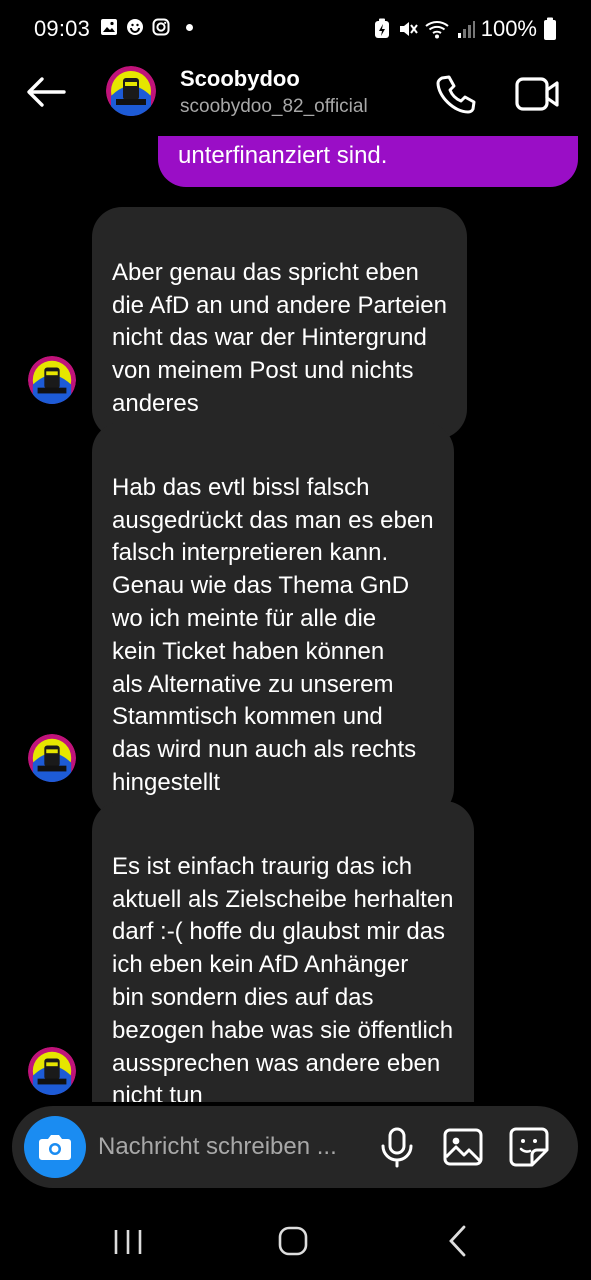 Image resolution: width=591 pixels, height=1280 pixels. Describe the element at coordinates (128, 1242) in the screenshot. I see `recents-icon` at that location.